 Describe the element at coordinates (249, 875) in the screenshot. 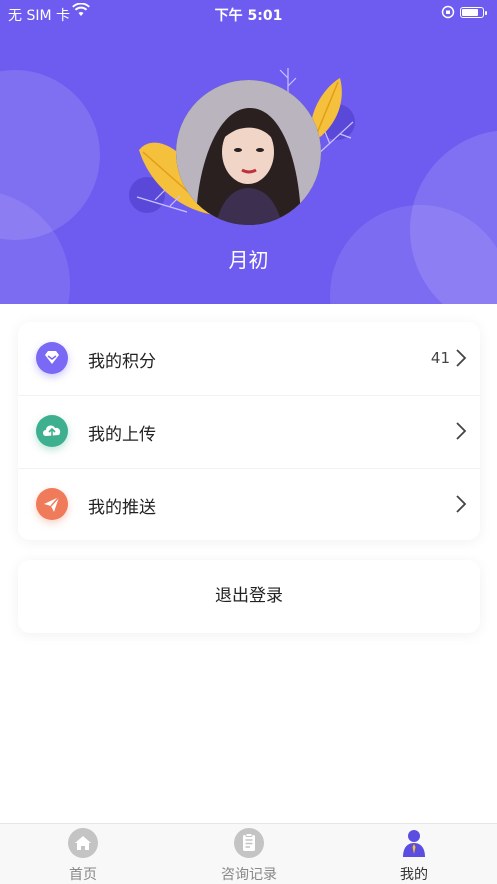

I see `tab-label: 咨询记录` at that location.